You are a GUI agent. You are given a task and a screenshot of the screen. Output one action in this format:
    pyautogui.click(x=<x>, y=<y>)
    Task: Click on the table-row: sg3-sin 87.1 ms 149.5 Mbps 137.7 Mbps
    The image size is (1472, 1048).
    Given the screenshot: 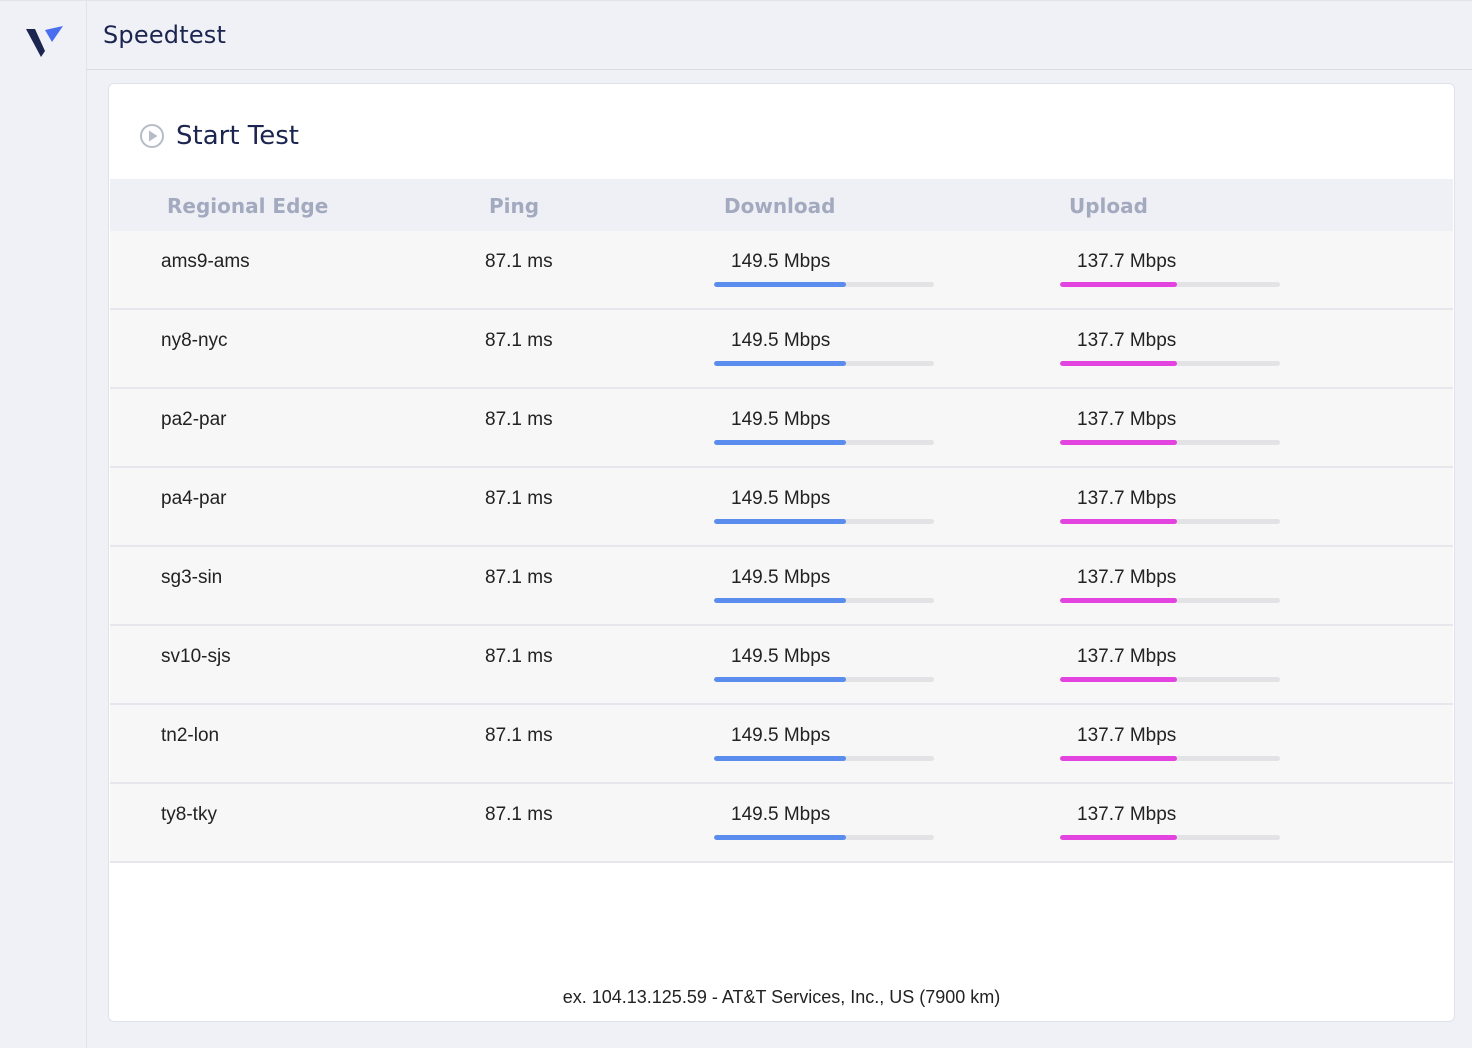 What is the action you would take?
    pyautogui.click(x=781, y=586)
    